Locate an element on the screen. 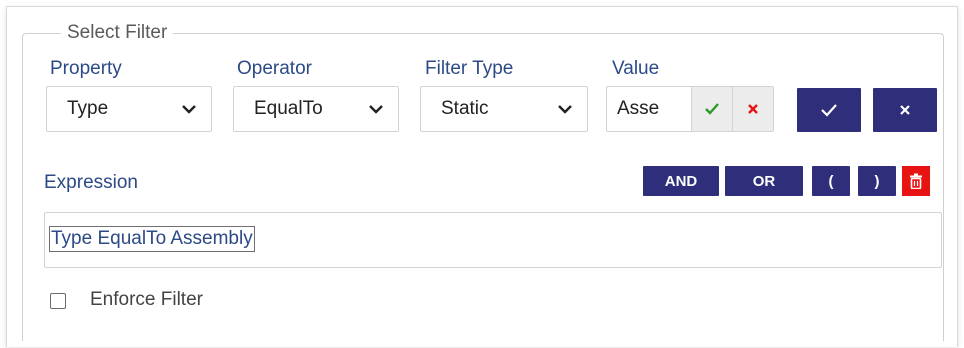  open-paren-button: ( is located at coordinates (831, 181).